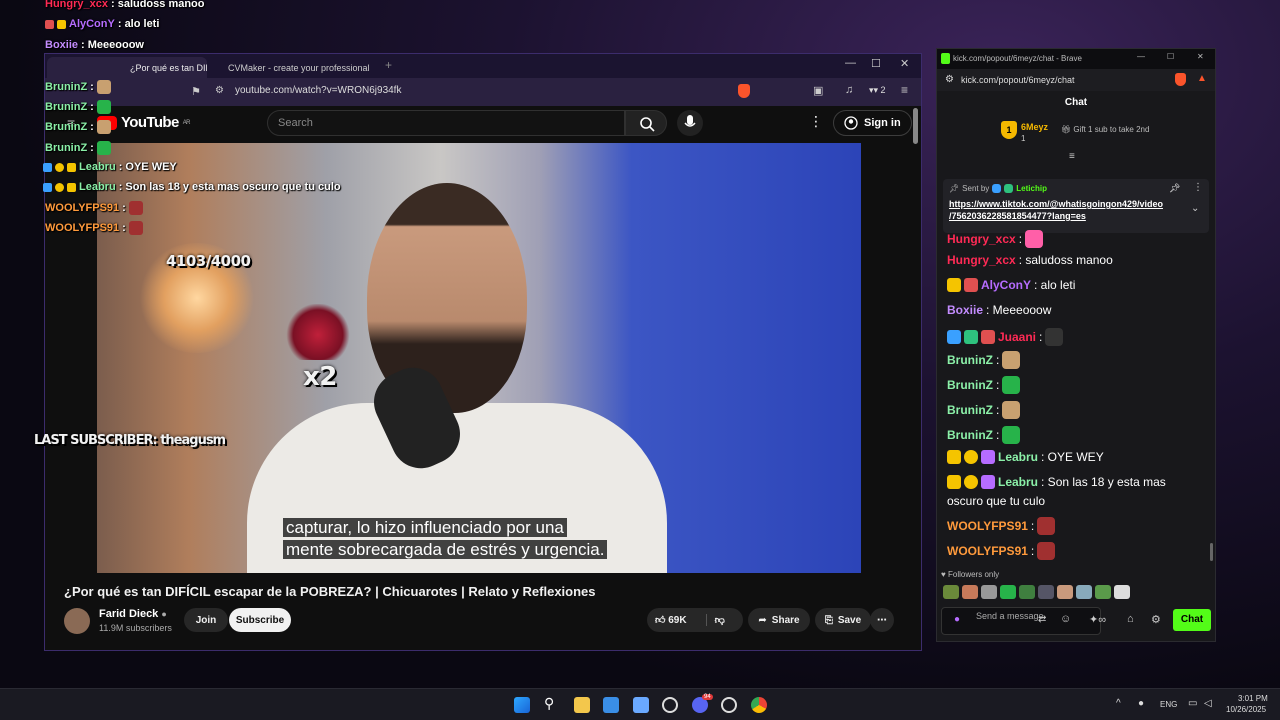 Image resolution: width=1280 pixels, height=720 pixels. I want to click on avatar, so click(77, 621).